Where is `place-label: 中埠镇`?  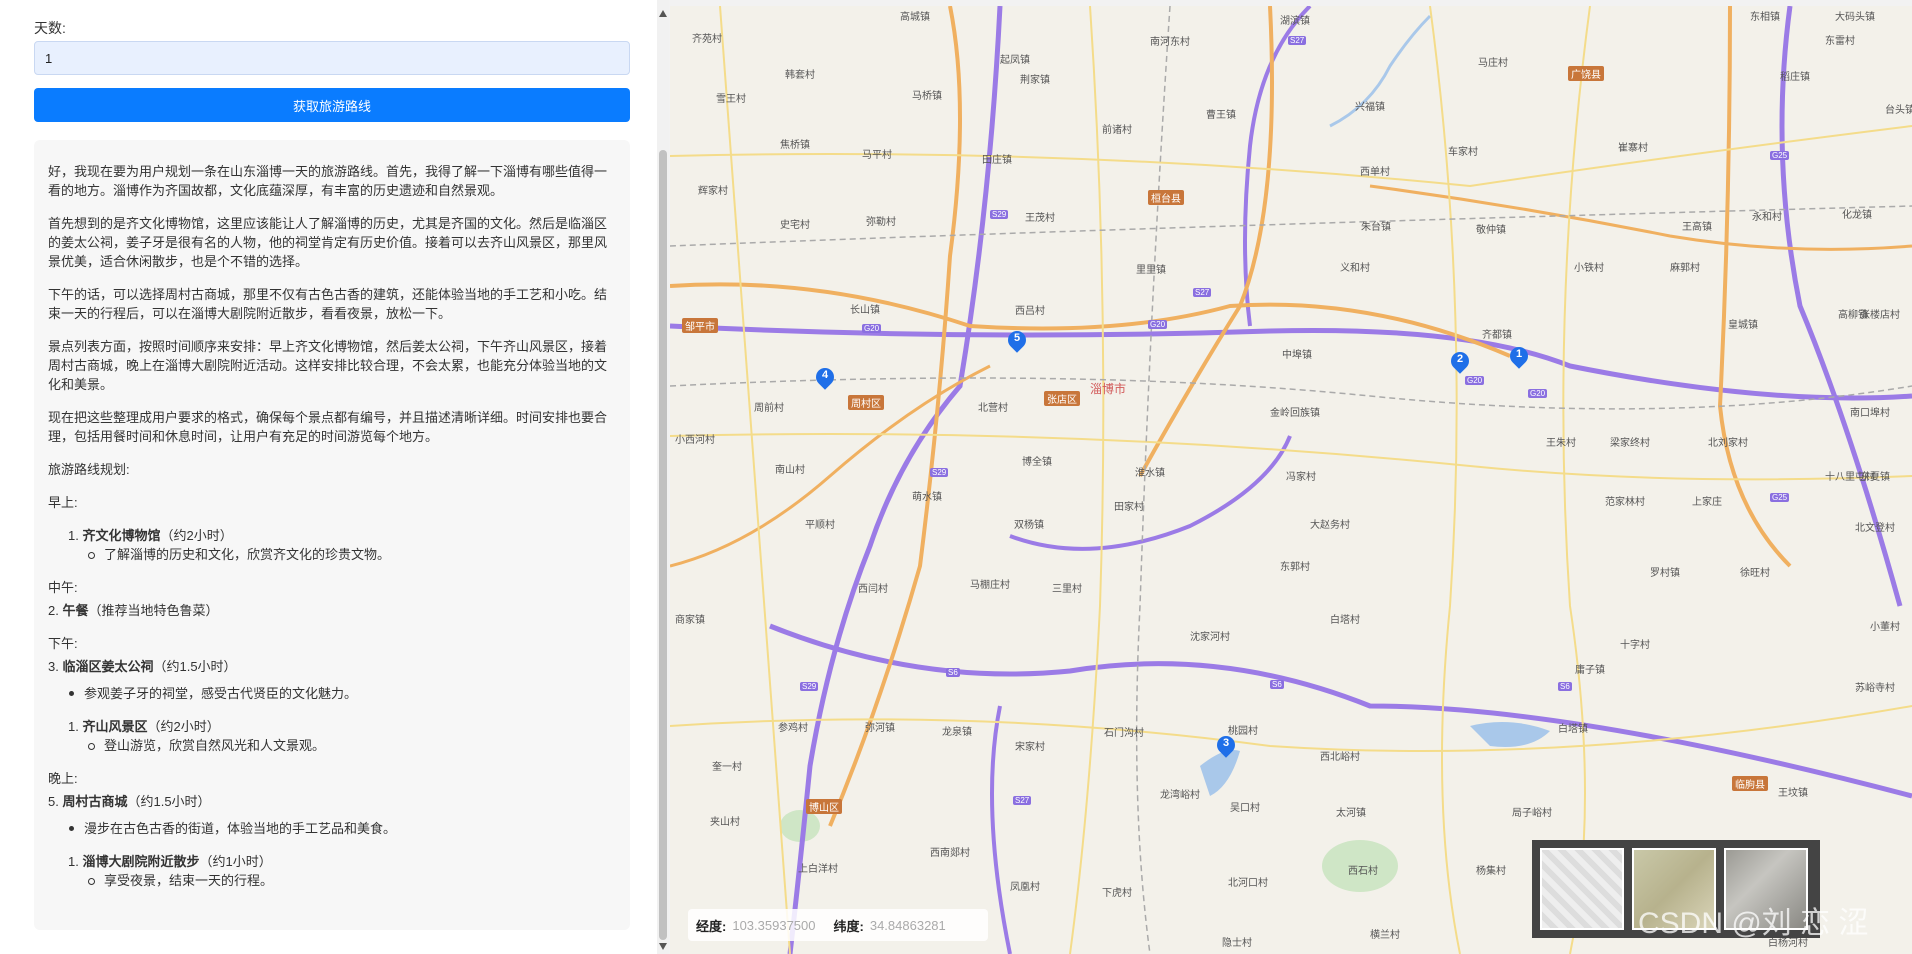
place-label: 中埠镇 is located at coordinates (1297, 355).